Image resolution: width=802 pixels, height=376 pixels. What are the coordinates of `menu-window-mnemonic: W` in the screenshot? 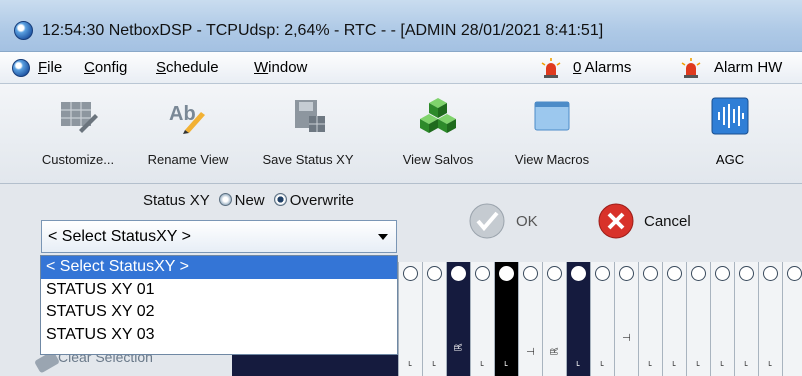 It's located at (261, 67).